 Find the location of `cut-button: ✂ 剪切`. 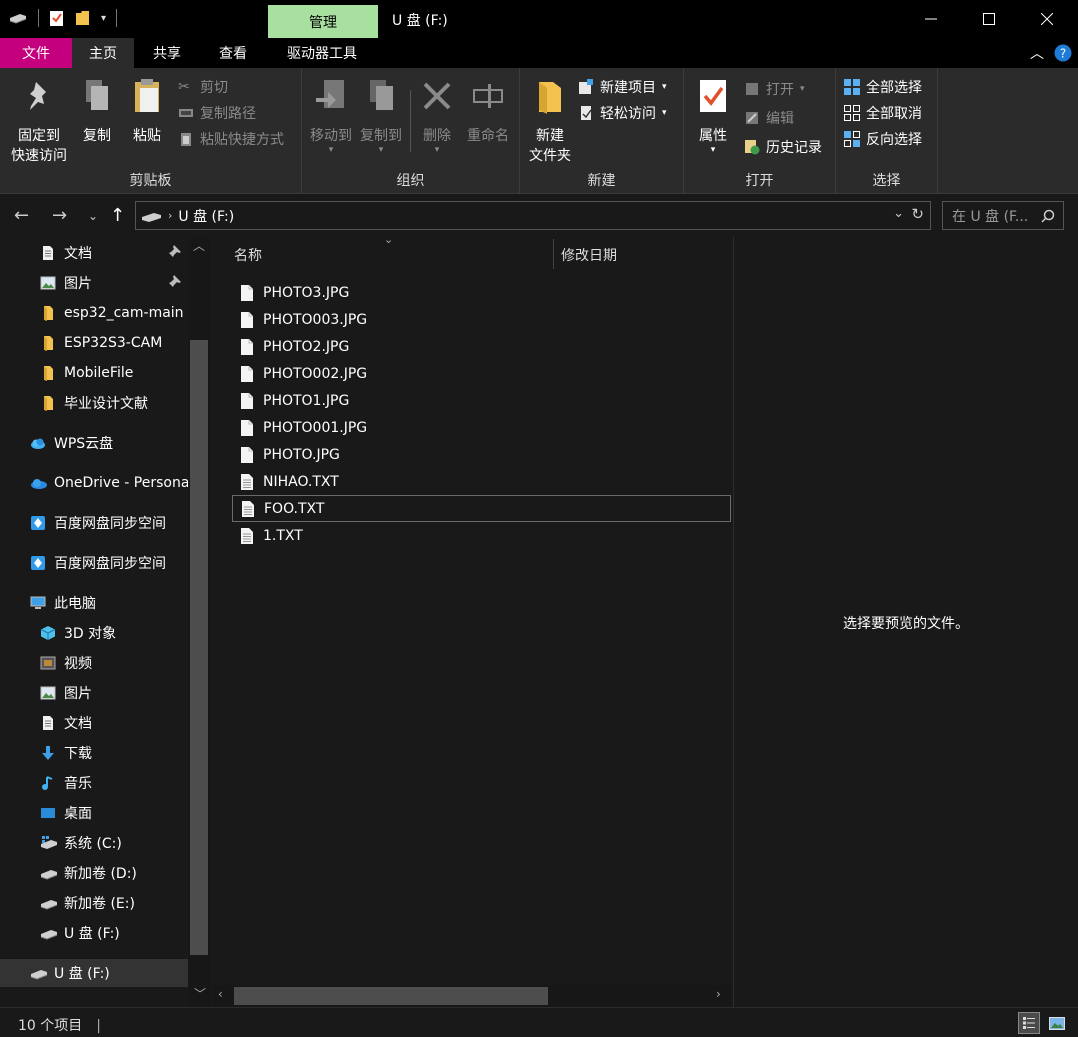

cut-button: ✂ 剪切 is located at coordinates (203, 87).